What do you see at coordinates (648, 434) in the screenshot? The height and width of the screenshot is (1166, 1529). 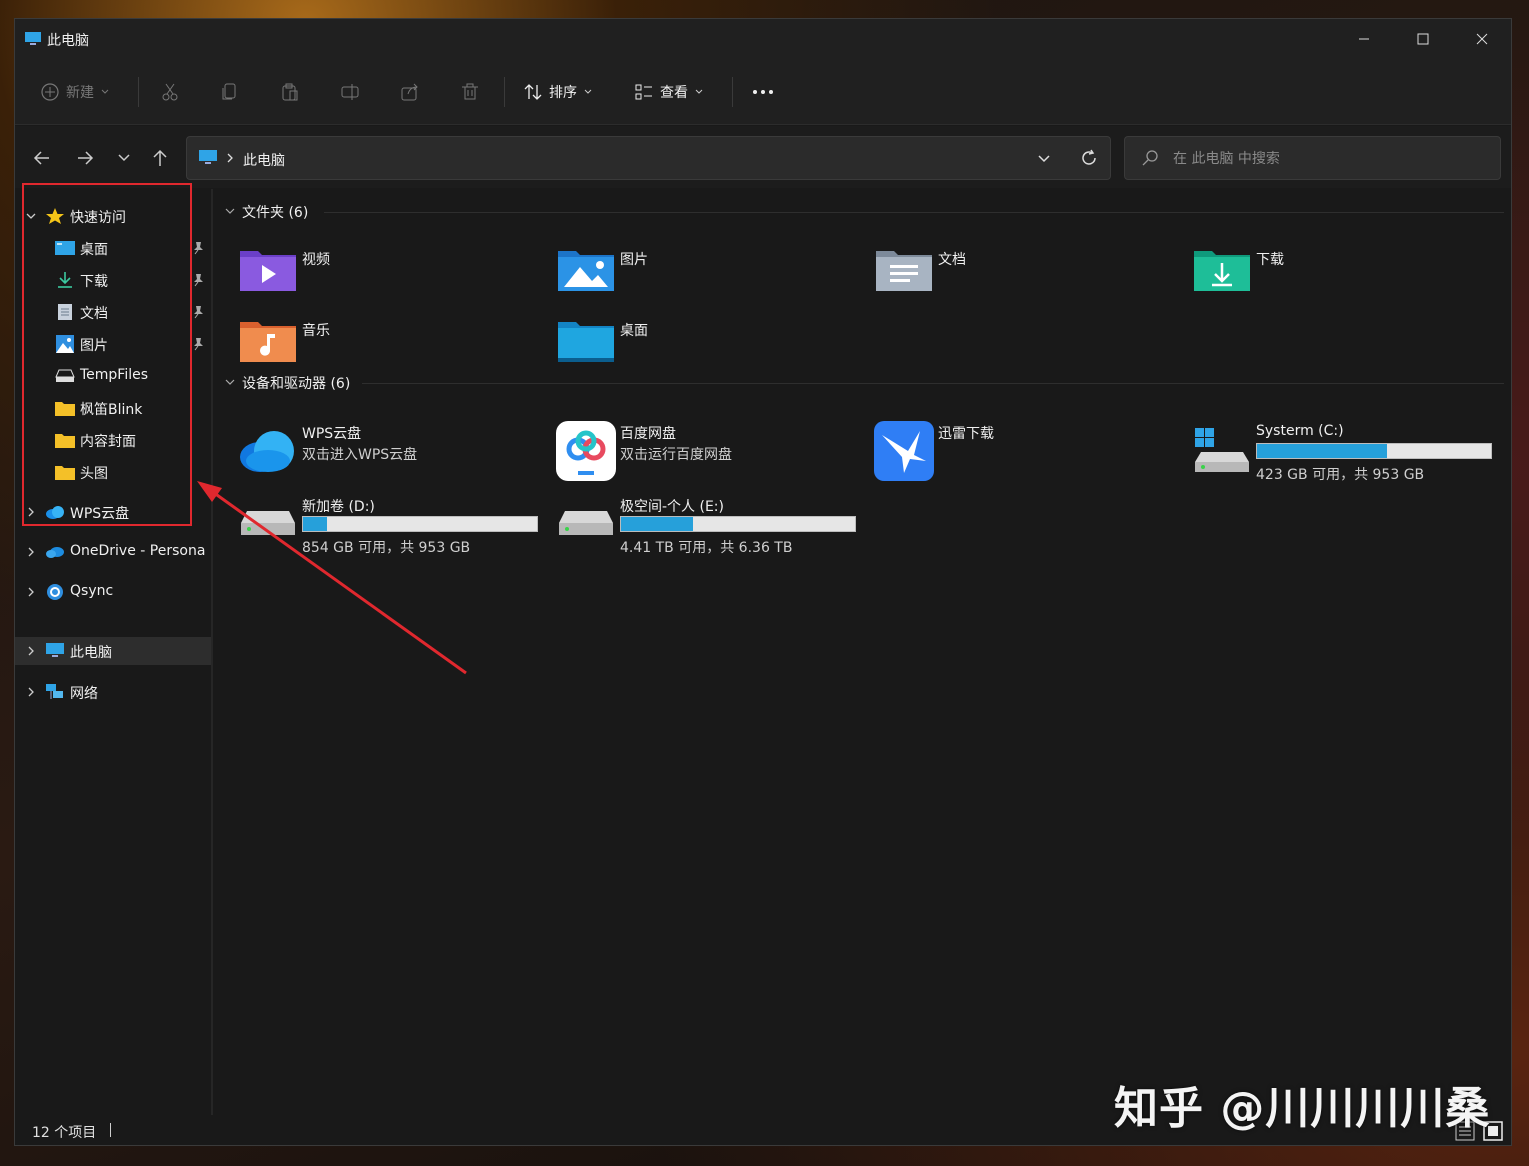 I see `tile-label: 百度网盘` at bounding box center [648, 434].